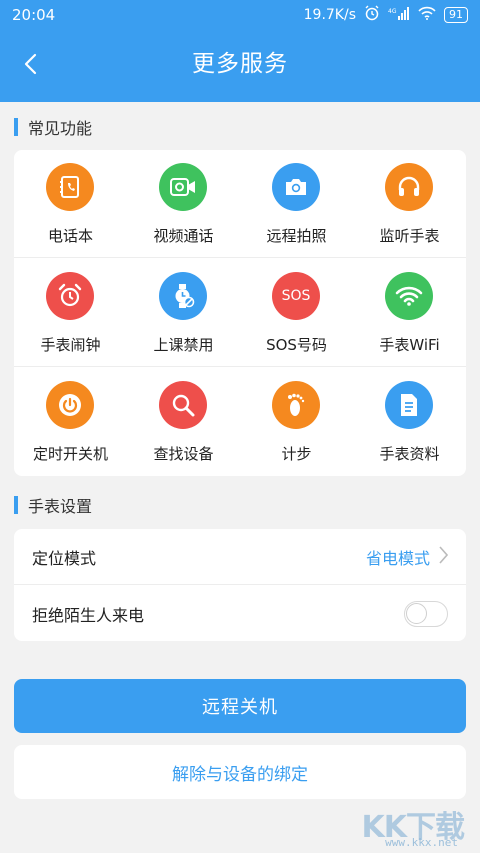 Image resolution: width=480 pixels, height=853 pixels. I want to click on feature-row: 电话本 视频通话 远程拍照 监听手表, so click(240, 204).